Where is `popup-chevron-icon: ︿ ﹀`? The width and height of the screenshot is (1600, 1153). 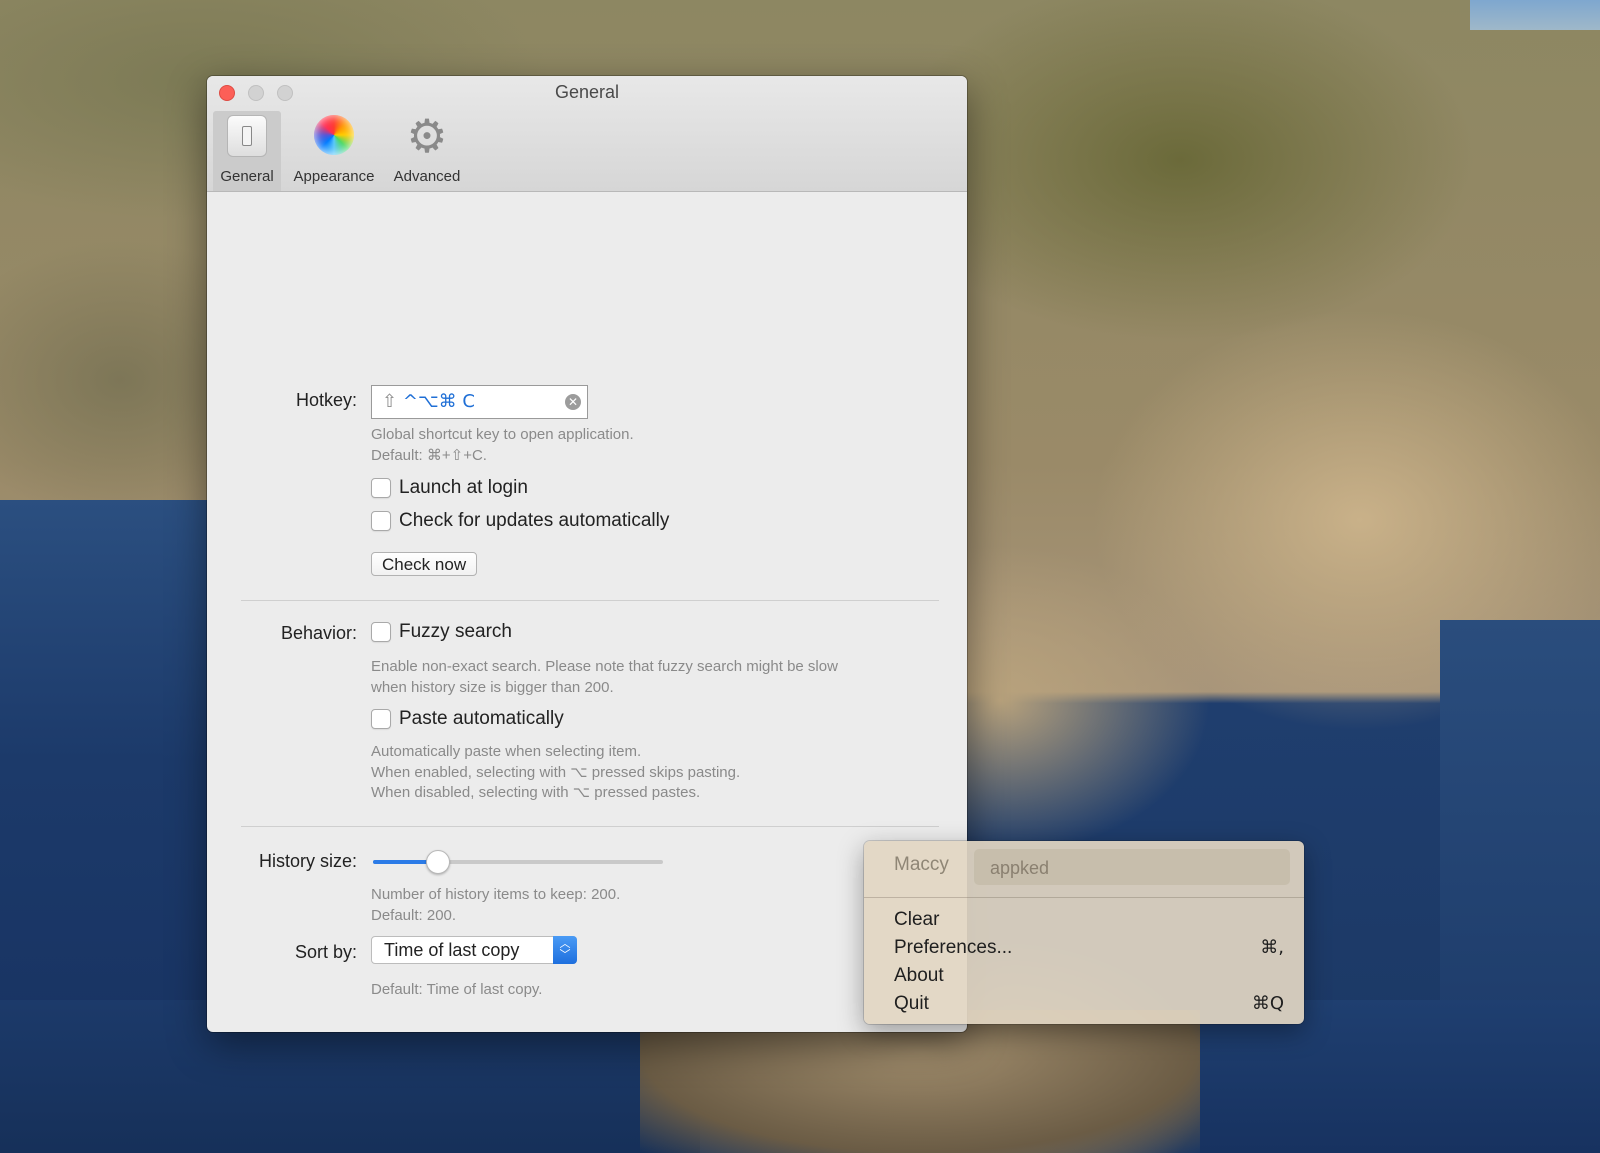 popup-chevron-icon: ︿ ﹀ is located at coordinates (565, 950).